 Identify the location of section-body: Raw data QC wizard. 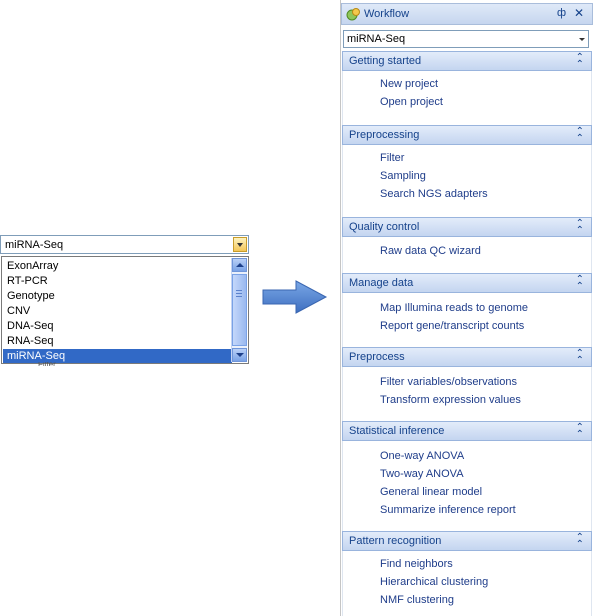
(467, 255).